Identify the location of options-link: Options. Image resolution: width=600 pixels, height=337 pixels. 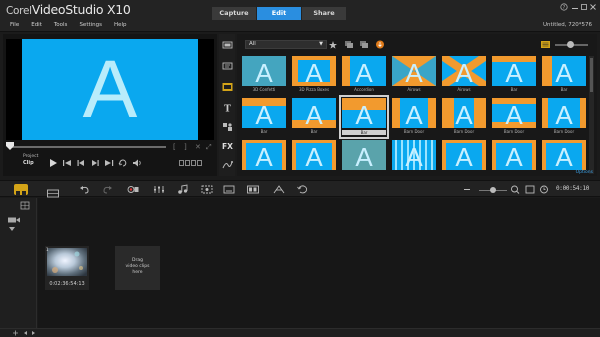
(584, 172).